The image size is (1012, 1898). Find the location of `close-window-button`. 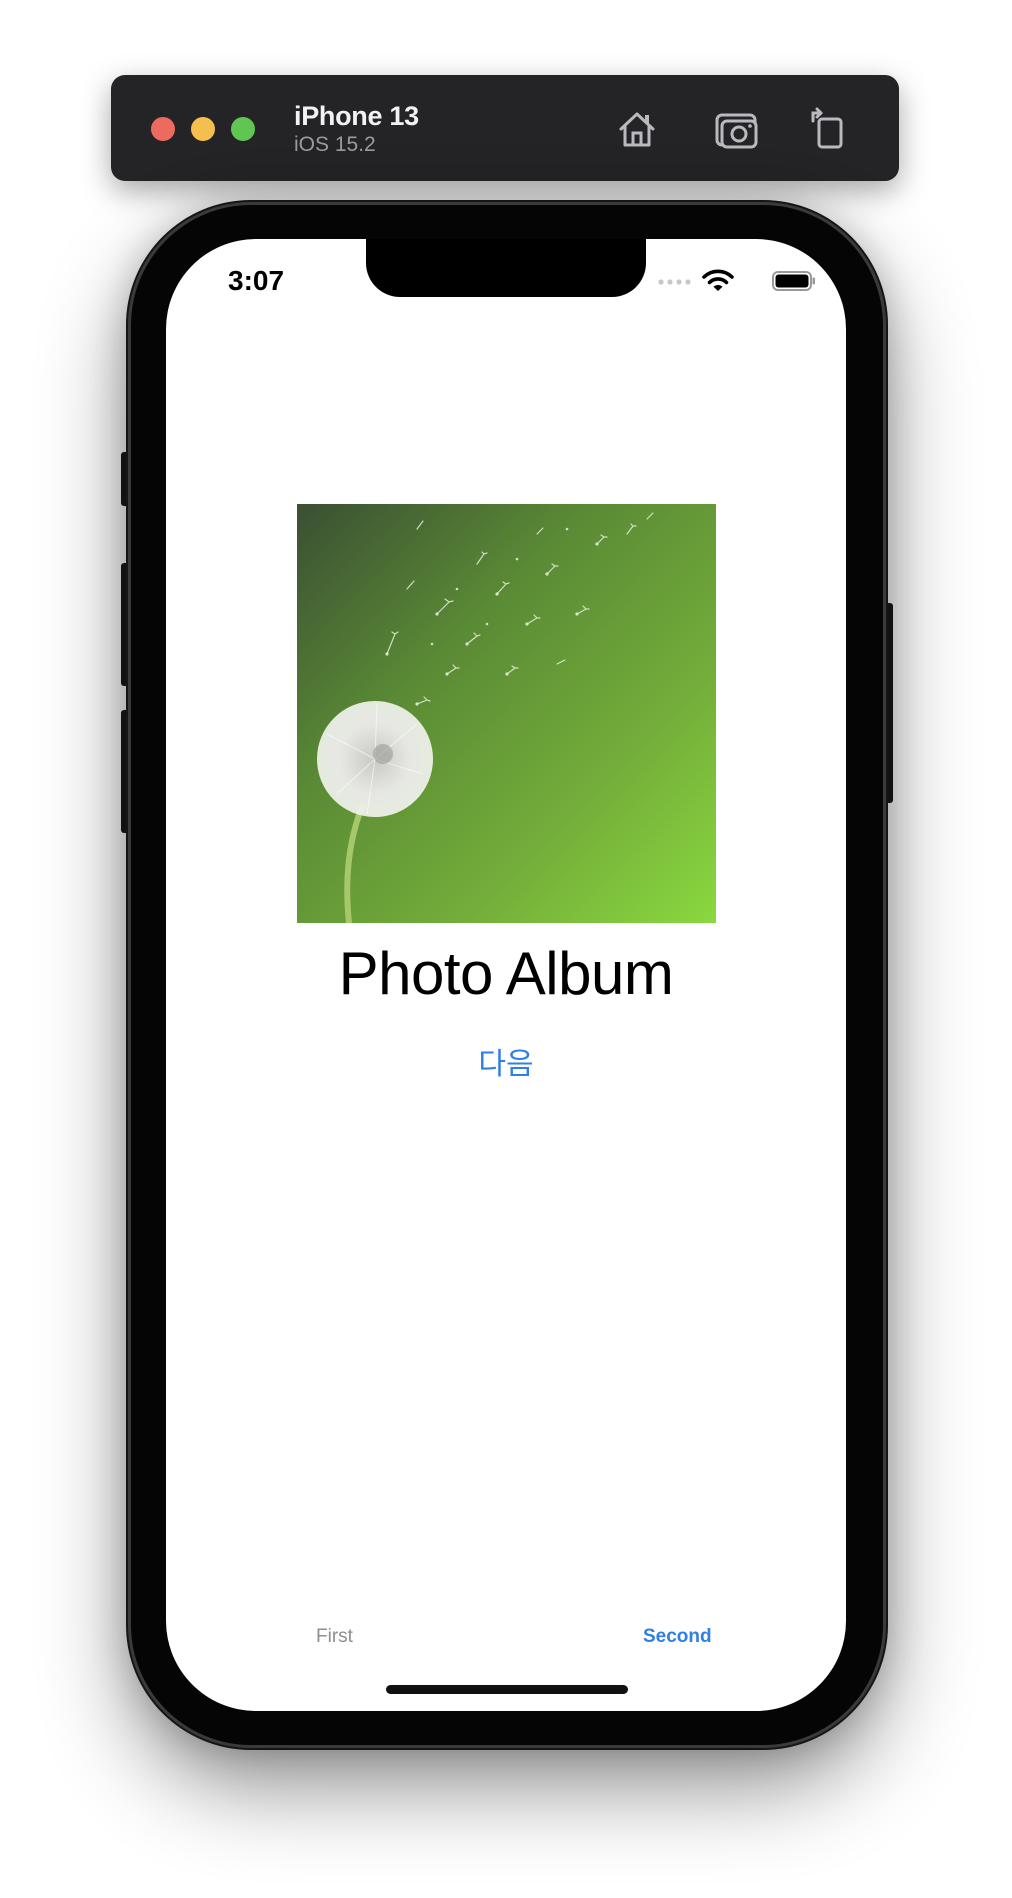

close-window-button is located at coordinates (163, 129).